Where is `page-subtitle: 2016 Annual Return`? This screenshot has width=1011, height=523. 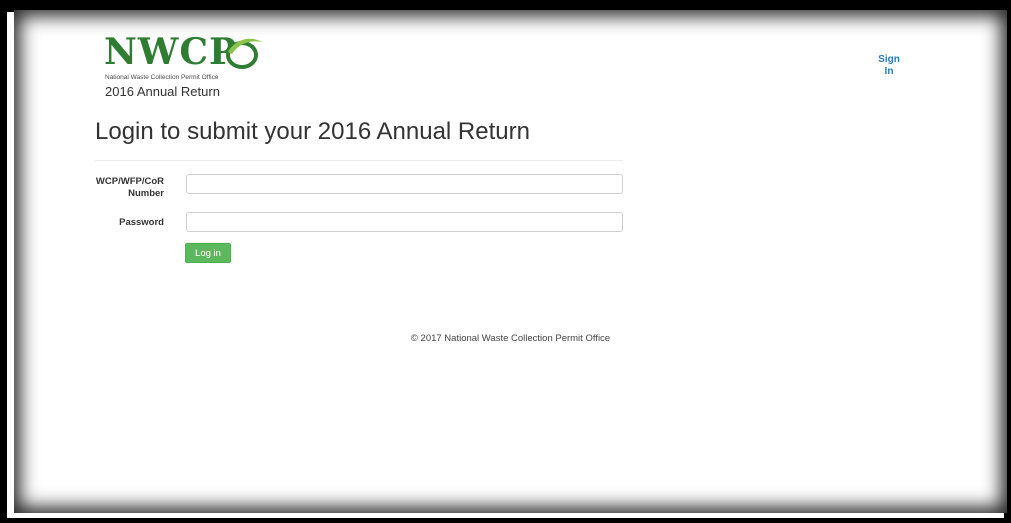 page-subtitle: 2016 Annual Return is located at coordinates (162, 91).